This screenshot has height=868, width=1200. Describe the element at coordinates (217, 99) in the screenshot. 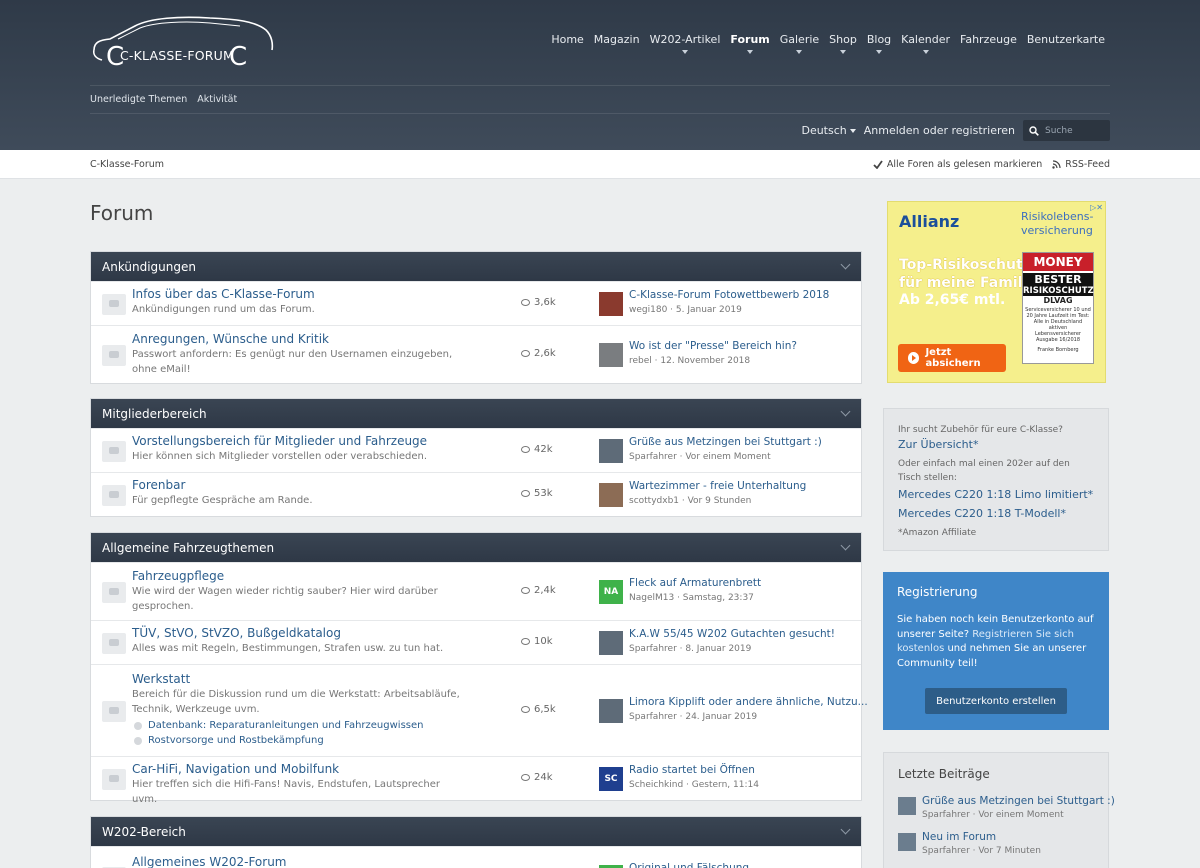

I see `subnav-activity: Aktivität` at that location.